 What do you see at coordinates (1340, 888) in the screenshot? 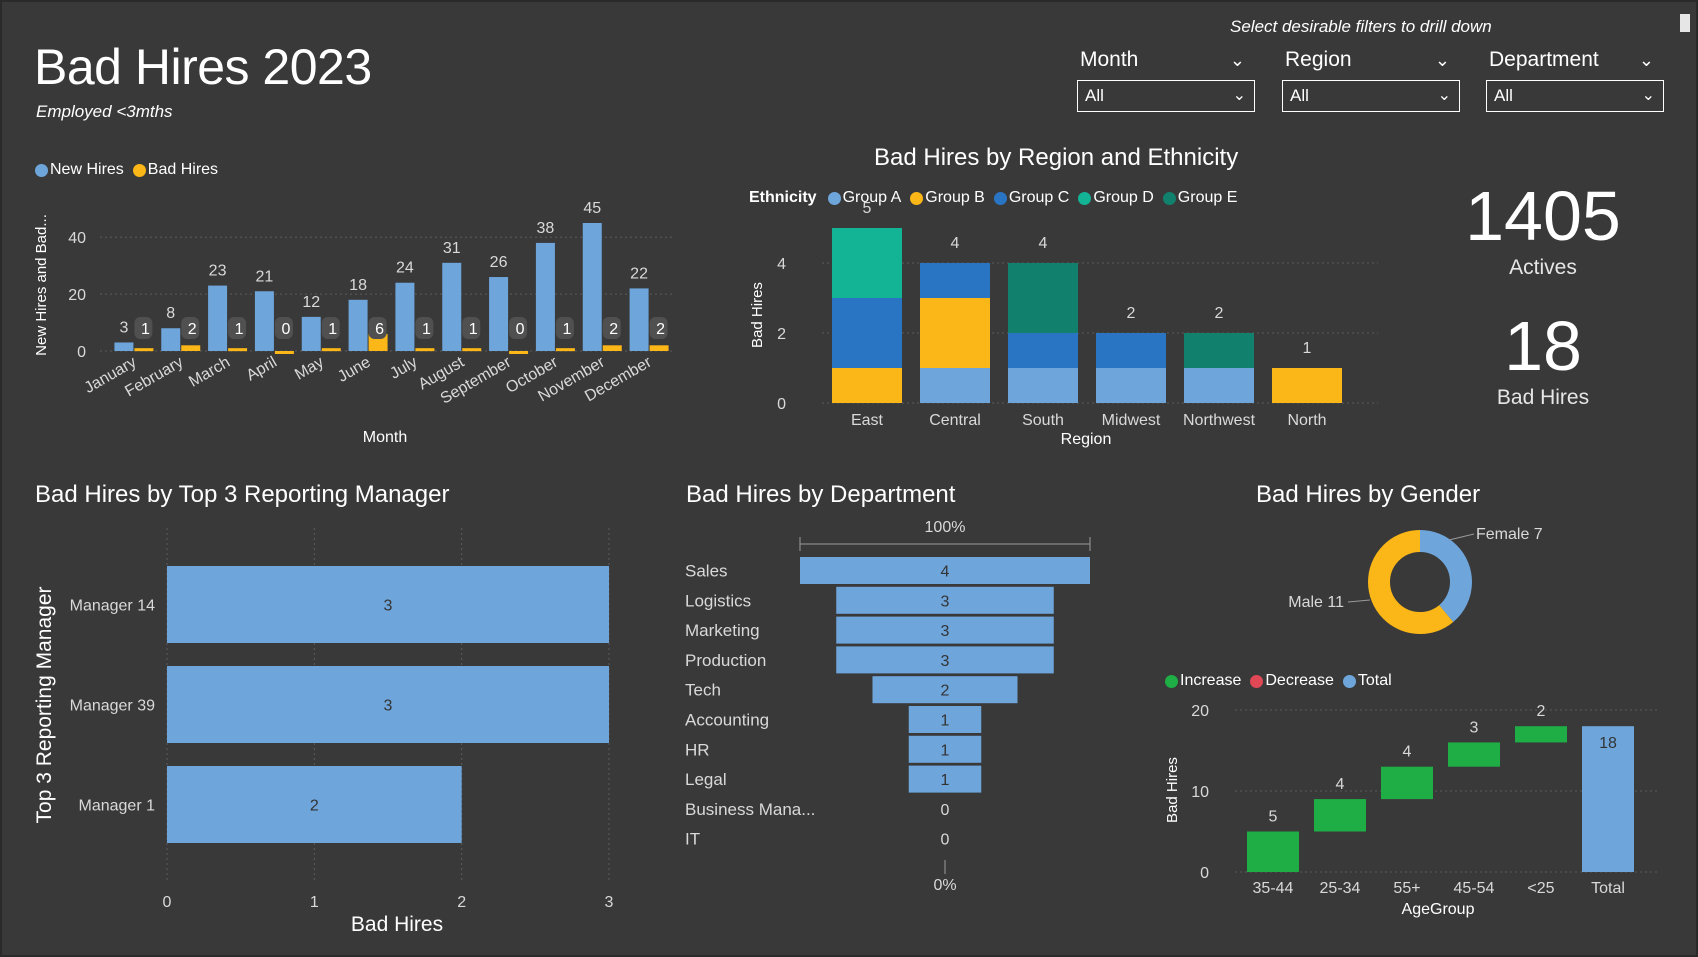
I see `x-tick-label: 25-34` at bounding box center [1340, 888].